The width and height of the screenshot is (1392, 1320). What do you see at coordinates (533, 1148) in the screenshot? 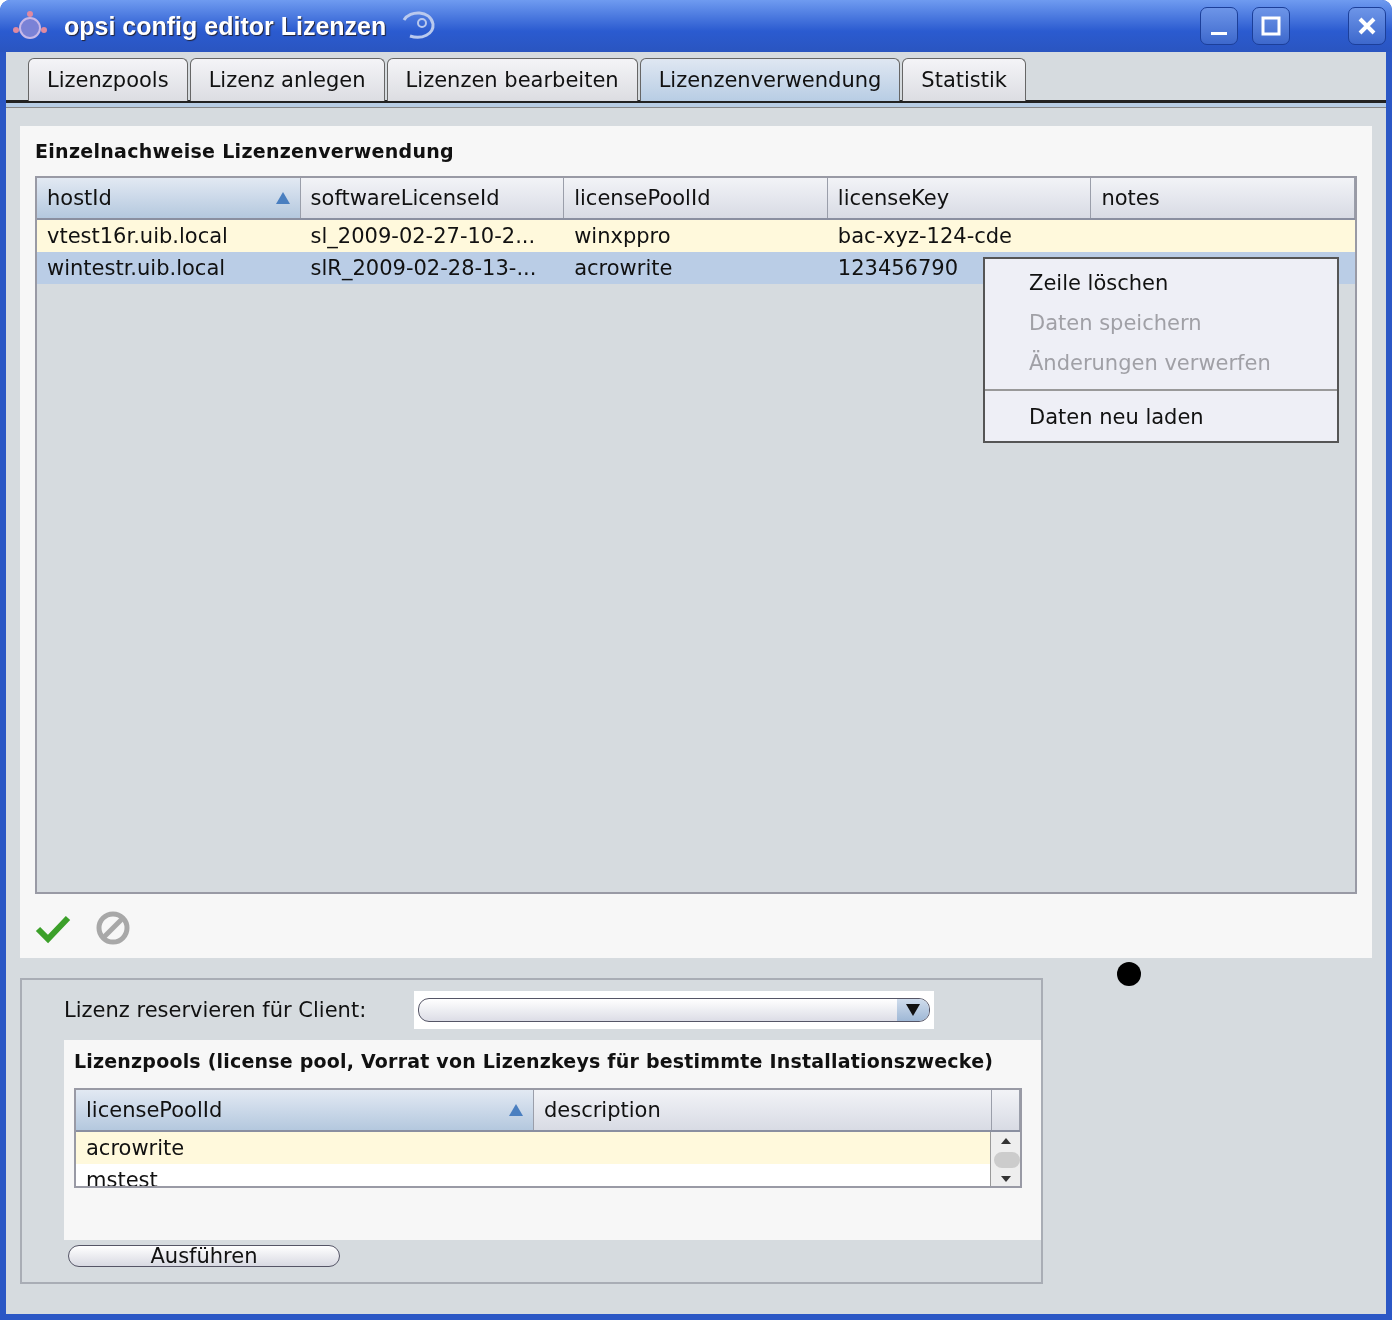
I see `table-row: acrowrite` at bounding box center [533, 1148].